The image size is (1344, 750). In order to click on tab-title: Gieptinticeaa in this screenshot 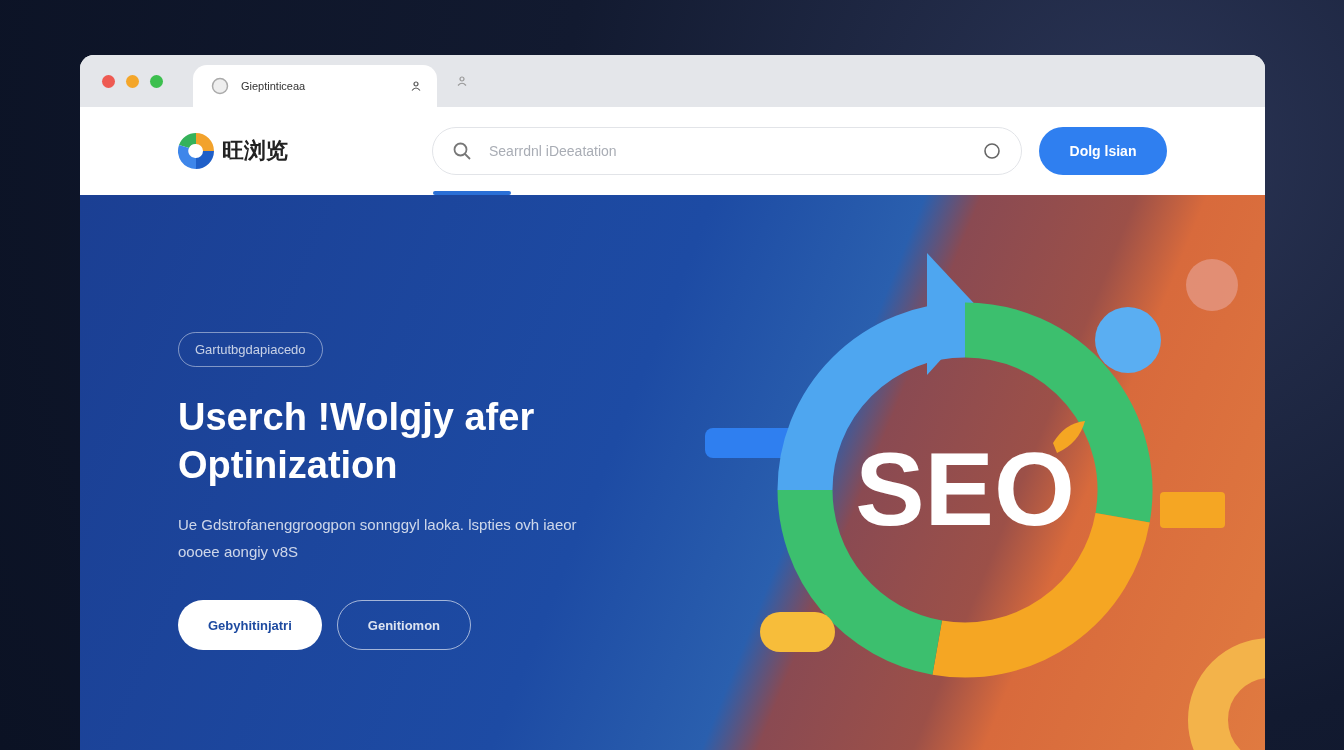, I will do `click(274, 86)`.